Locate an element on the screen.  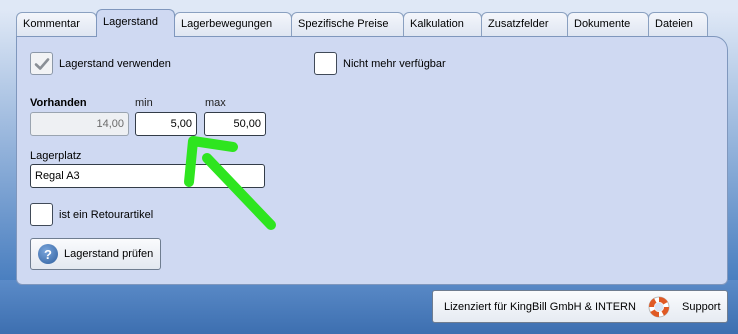
tab-kommentar: Kommentar is located at coordinates (56, 24).